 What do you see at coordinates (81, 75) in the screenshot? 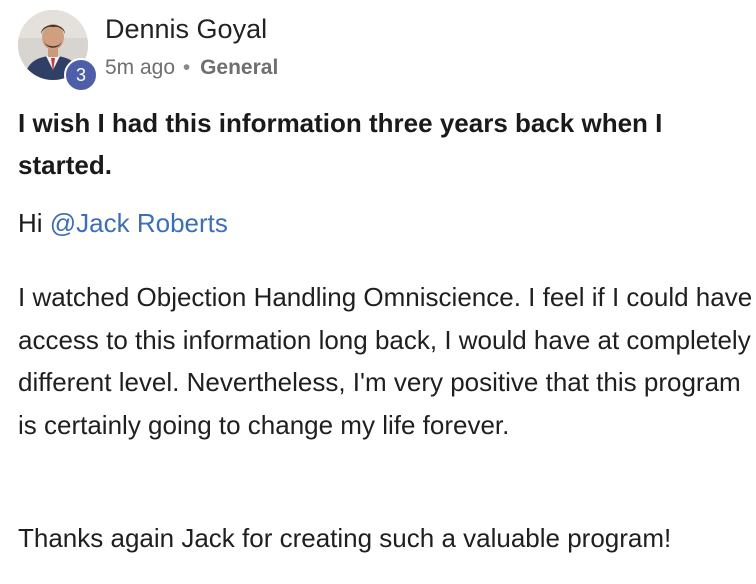
I see `level-badge: 3` at bounding box center [81, 75].